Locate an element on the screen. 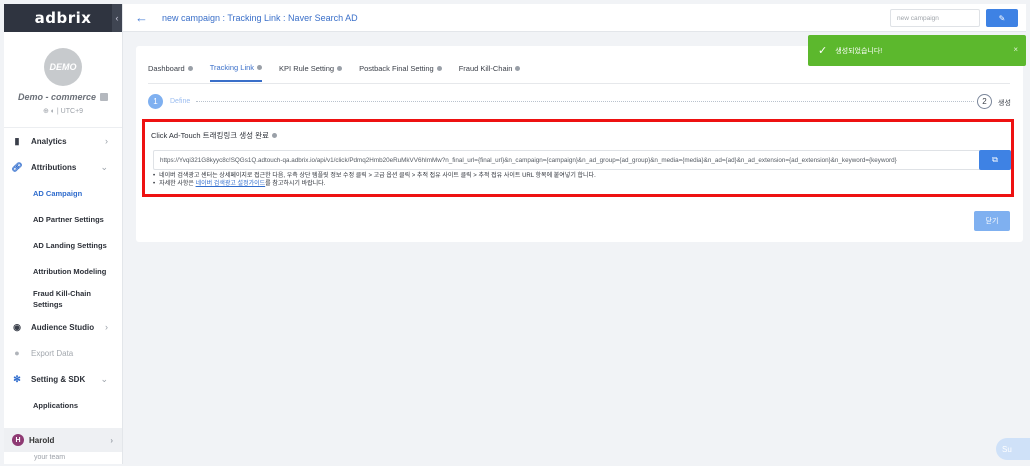 Image resolution: width=1030 pixels, height=466 pixels. app-profile: DEMO Demo - commerce ⊕ ◐ | UTC+9 is located at coordinates (63, 80).